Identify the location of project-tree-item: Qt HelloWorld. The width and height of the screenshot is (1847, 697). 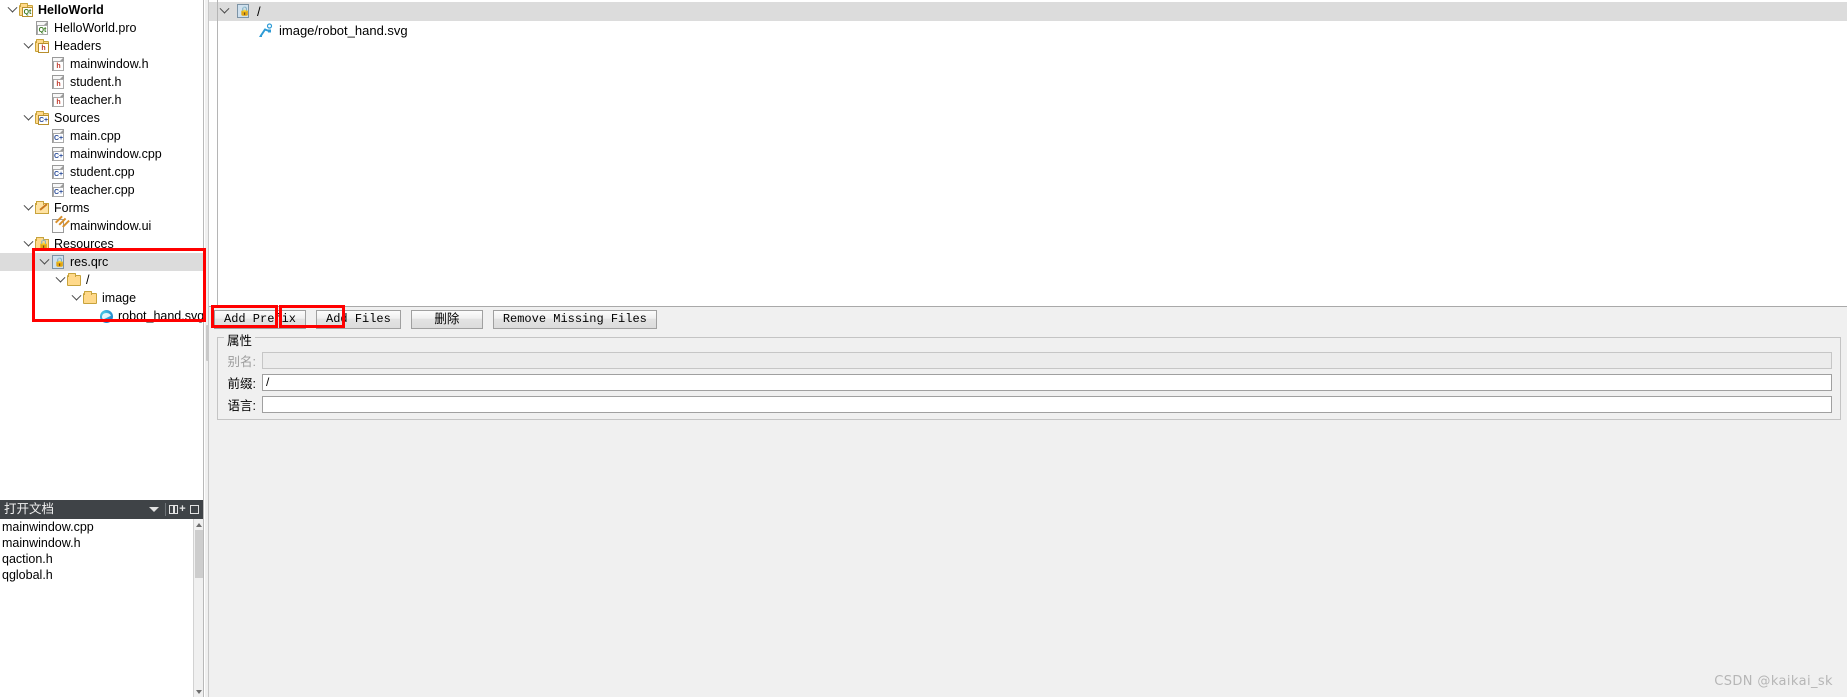
(101, 10).